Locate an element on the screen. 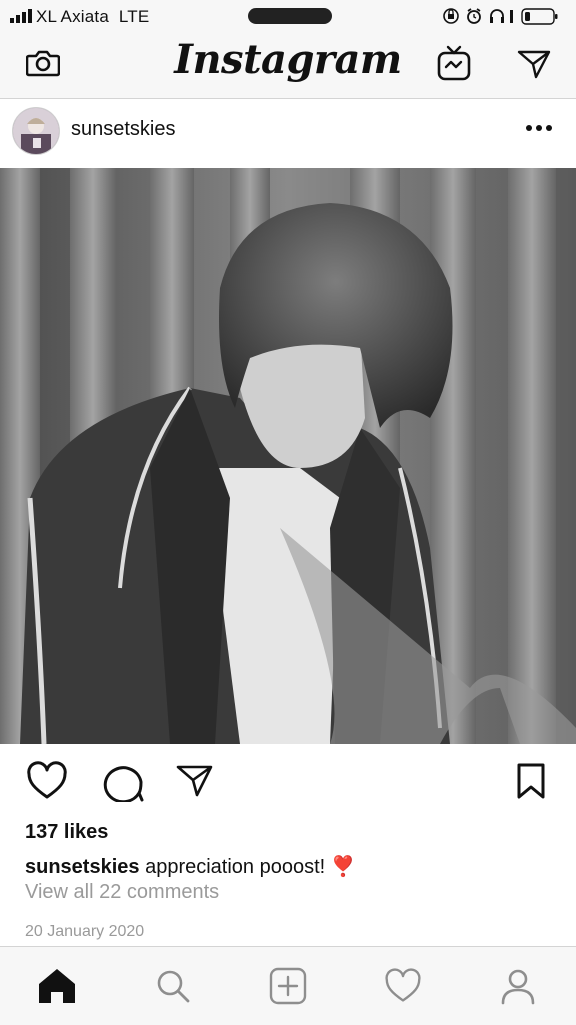  comment-icon is located at coordinates (123, 781).